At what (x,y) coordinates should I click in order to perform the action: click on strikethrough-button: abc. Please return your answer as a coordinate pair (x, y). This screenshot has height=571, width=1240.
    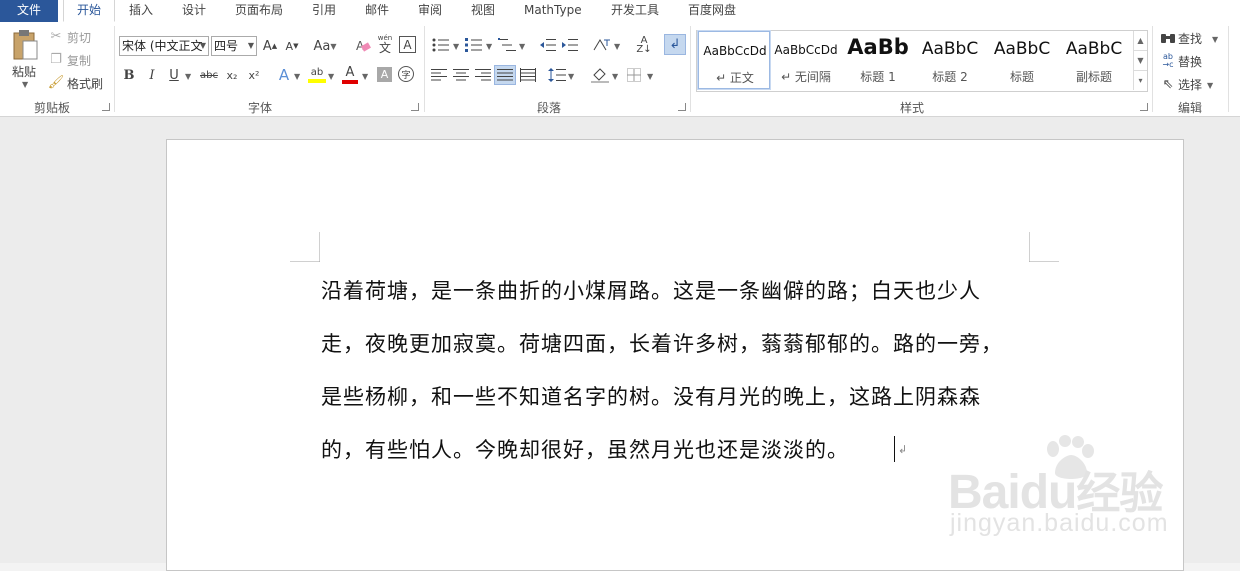
    Looking at the image, I should click on (209, 75).